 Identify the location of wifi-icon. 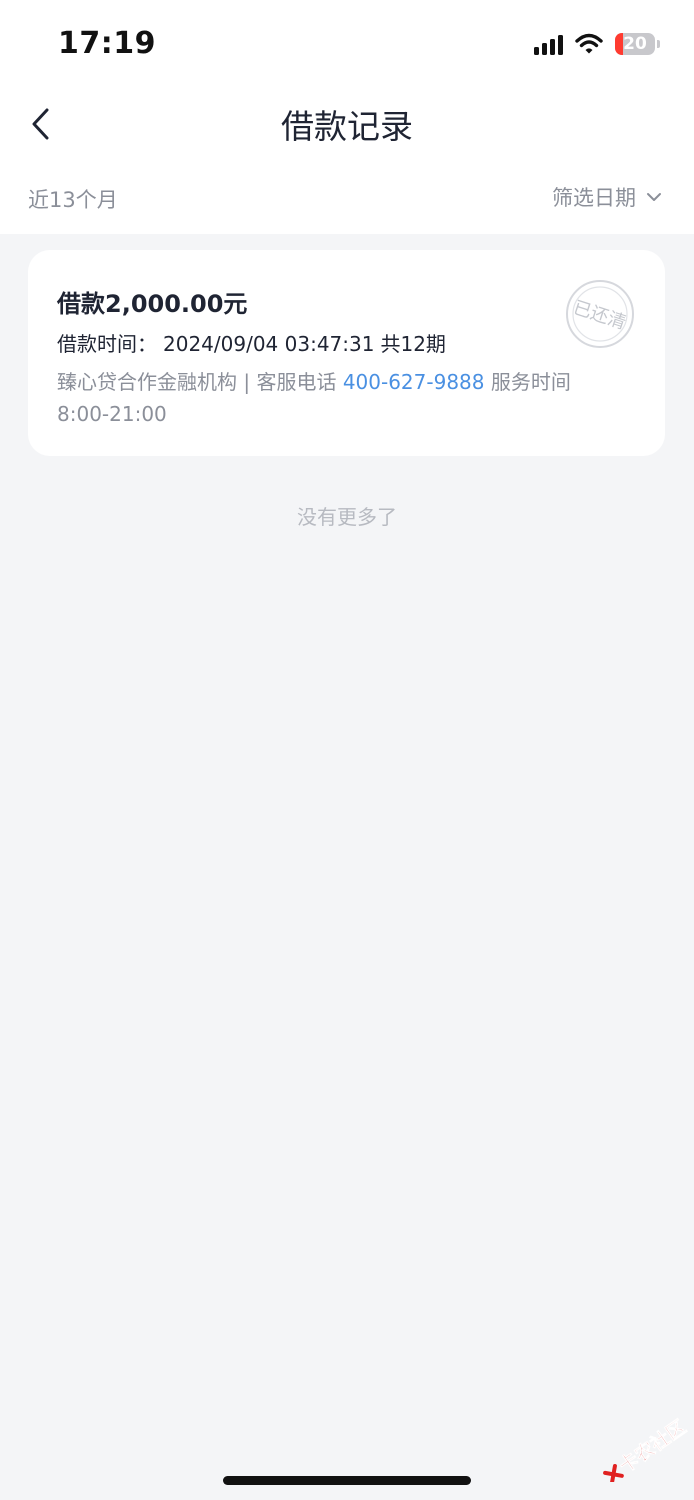
(589, 43).